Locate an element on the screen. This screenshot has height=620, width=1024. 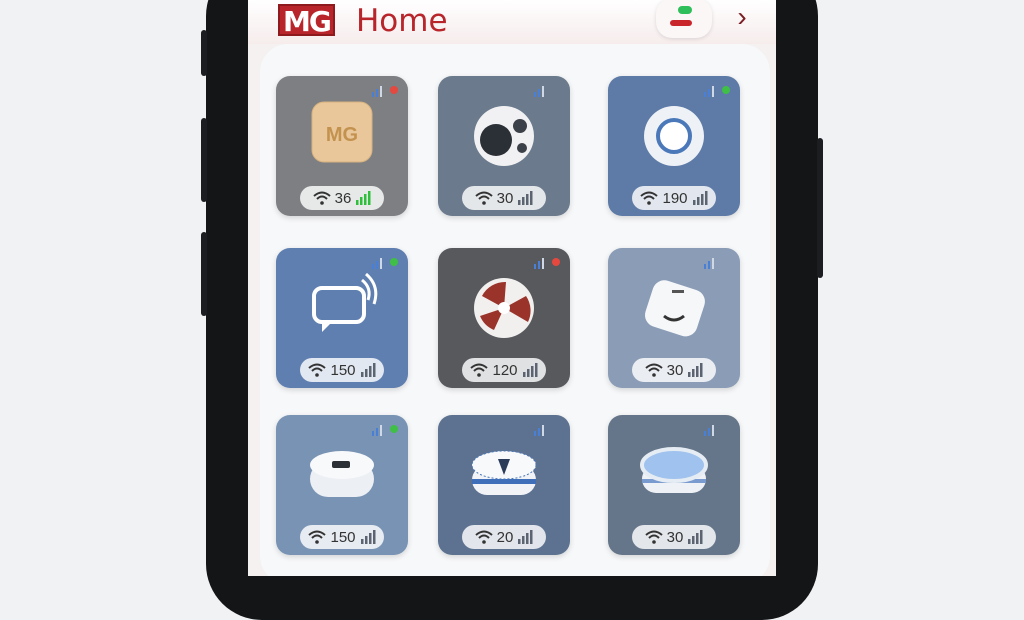
page-title: Home is located at coordinates (402, 21).